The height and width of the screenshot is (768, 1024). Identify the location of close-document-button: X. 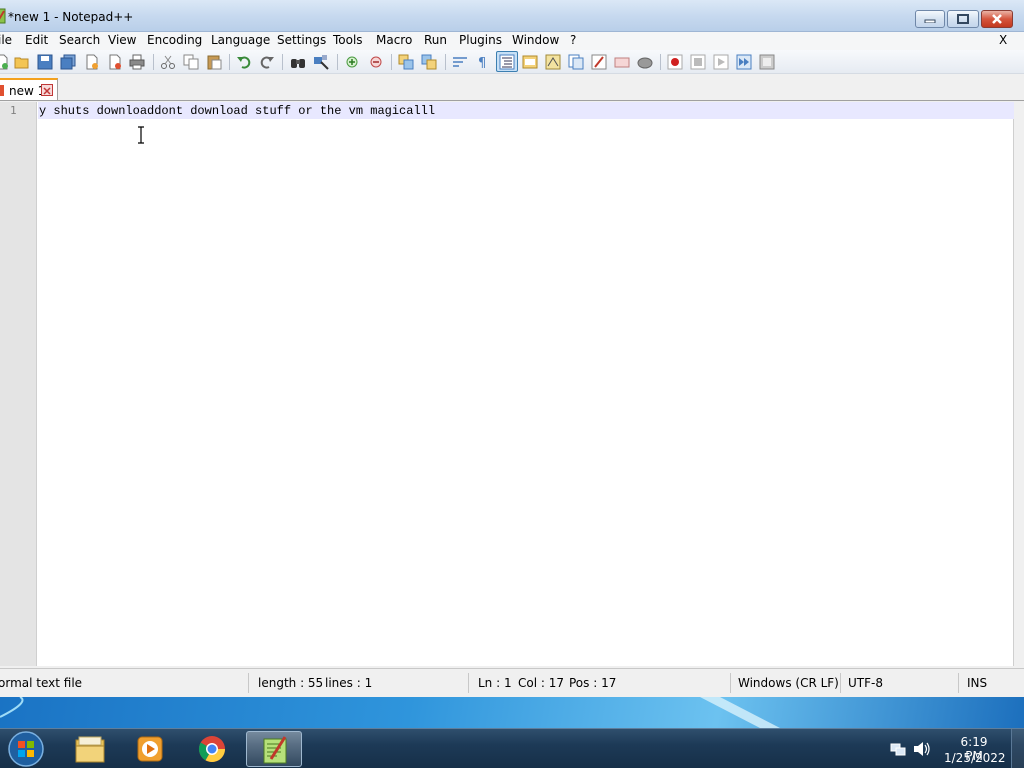
(1003, 40).